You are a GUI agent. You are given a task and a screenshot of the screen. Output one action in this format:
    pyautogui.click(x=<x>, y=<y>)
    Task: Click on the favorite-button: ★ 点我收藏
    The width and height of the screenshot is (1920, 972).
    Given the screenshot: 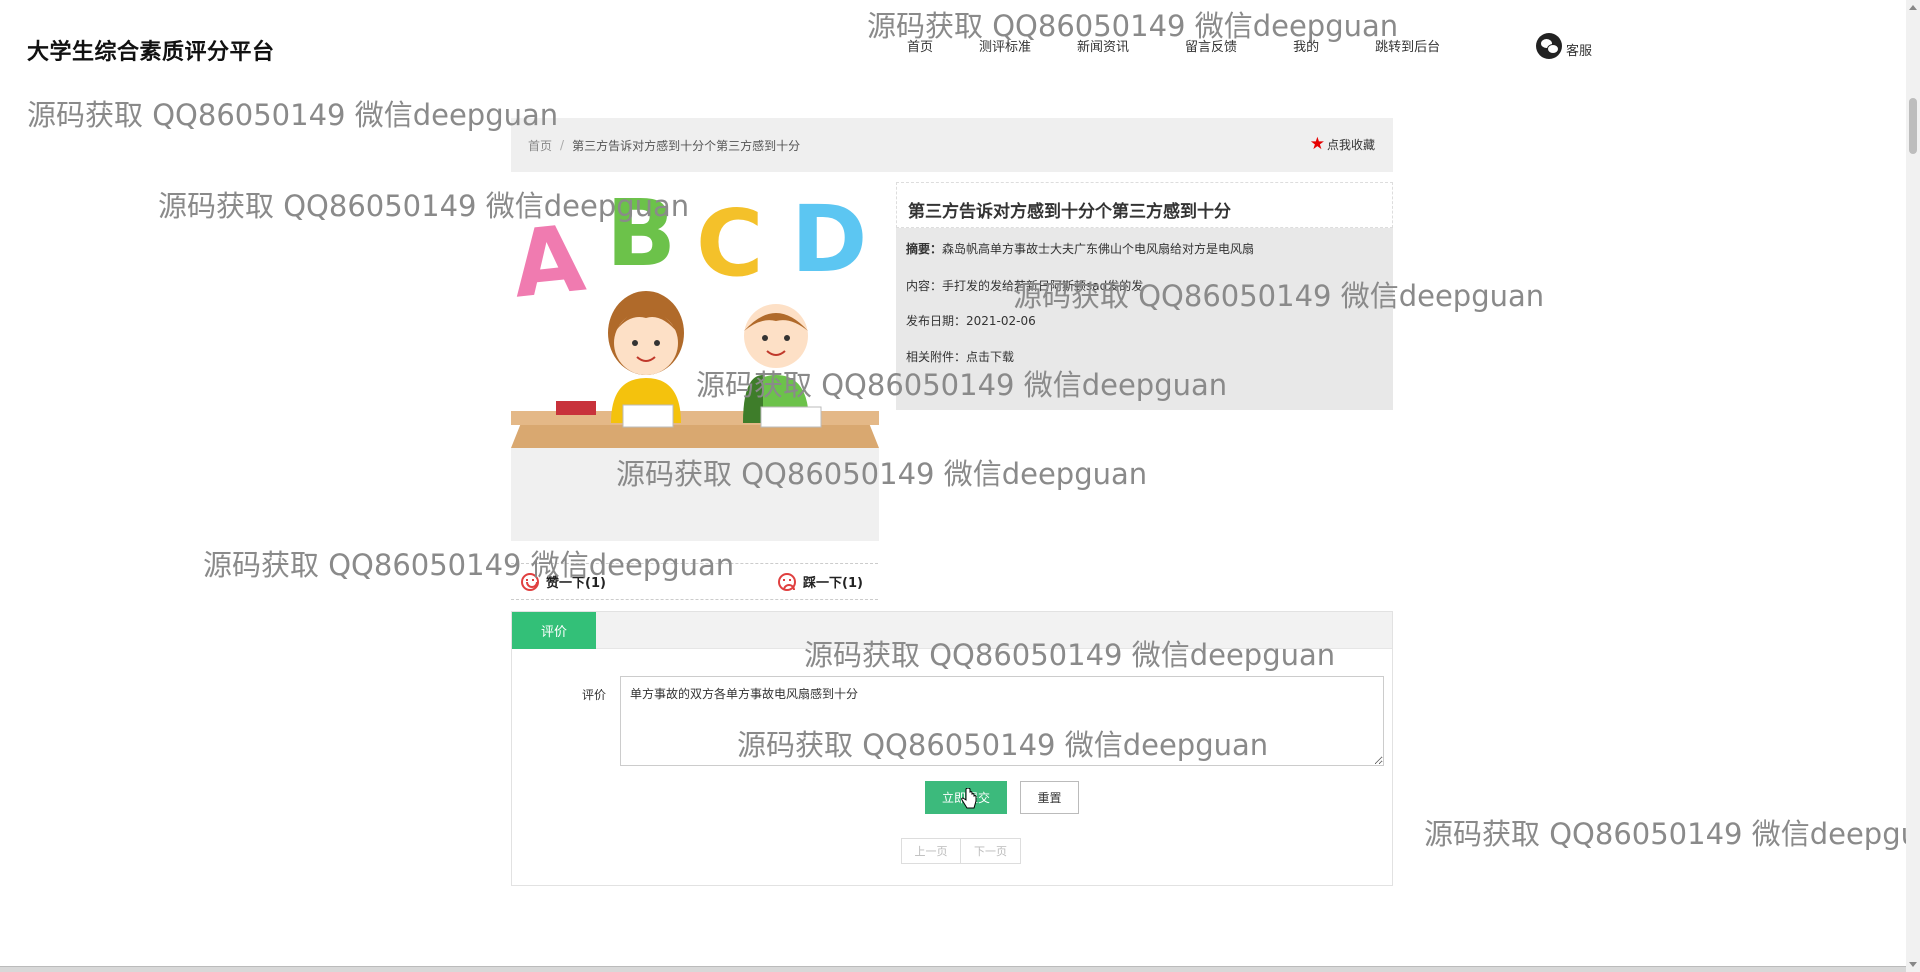 What is the action you would take?
    pyautogui.click(x=1342, y=144)
    